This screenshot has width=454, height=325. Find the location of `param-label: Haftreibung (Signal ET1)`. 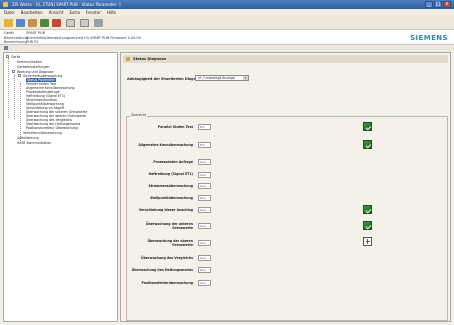

param-label: Haftreibung (Signal ET1) is located at coordinates (170, 174).